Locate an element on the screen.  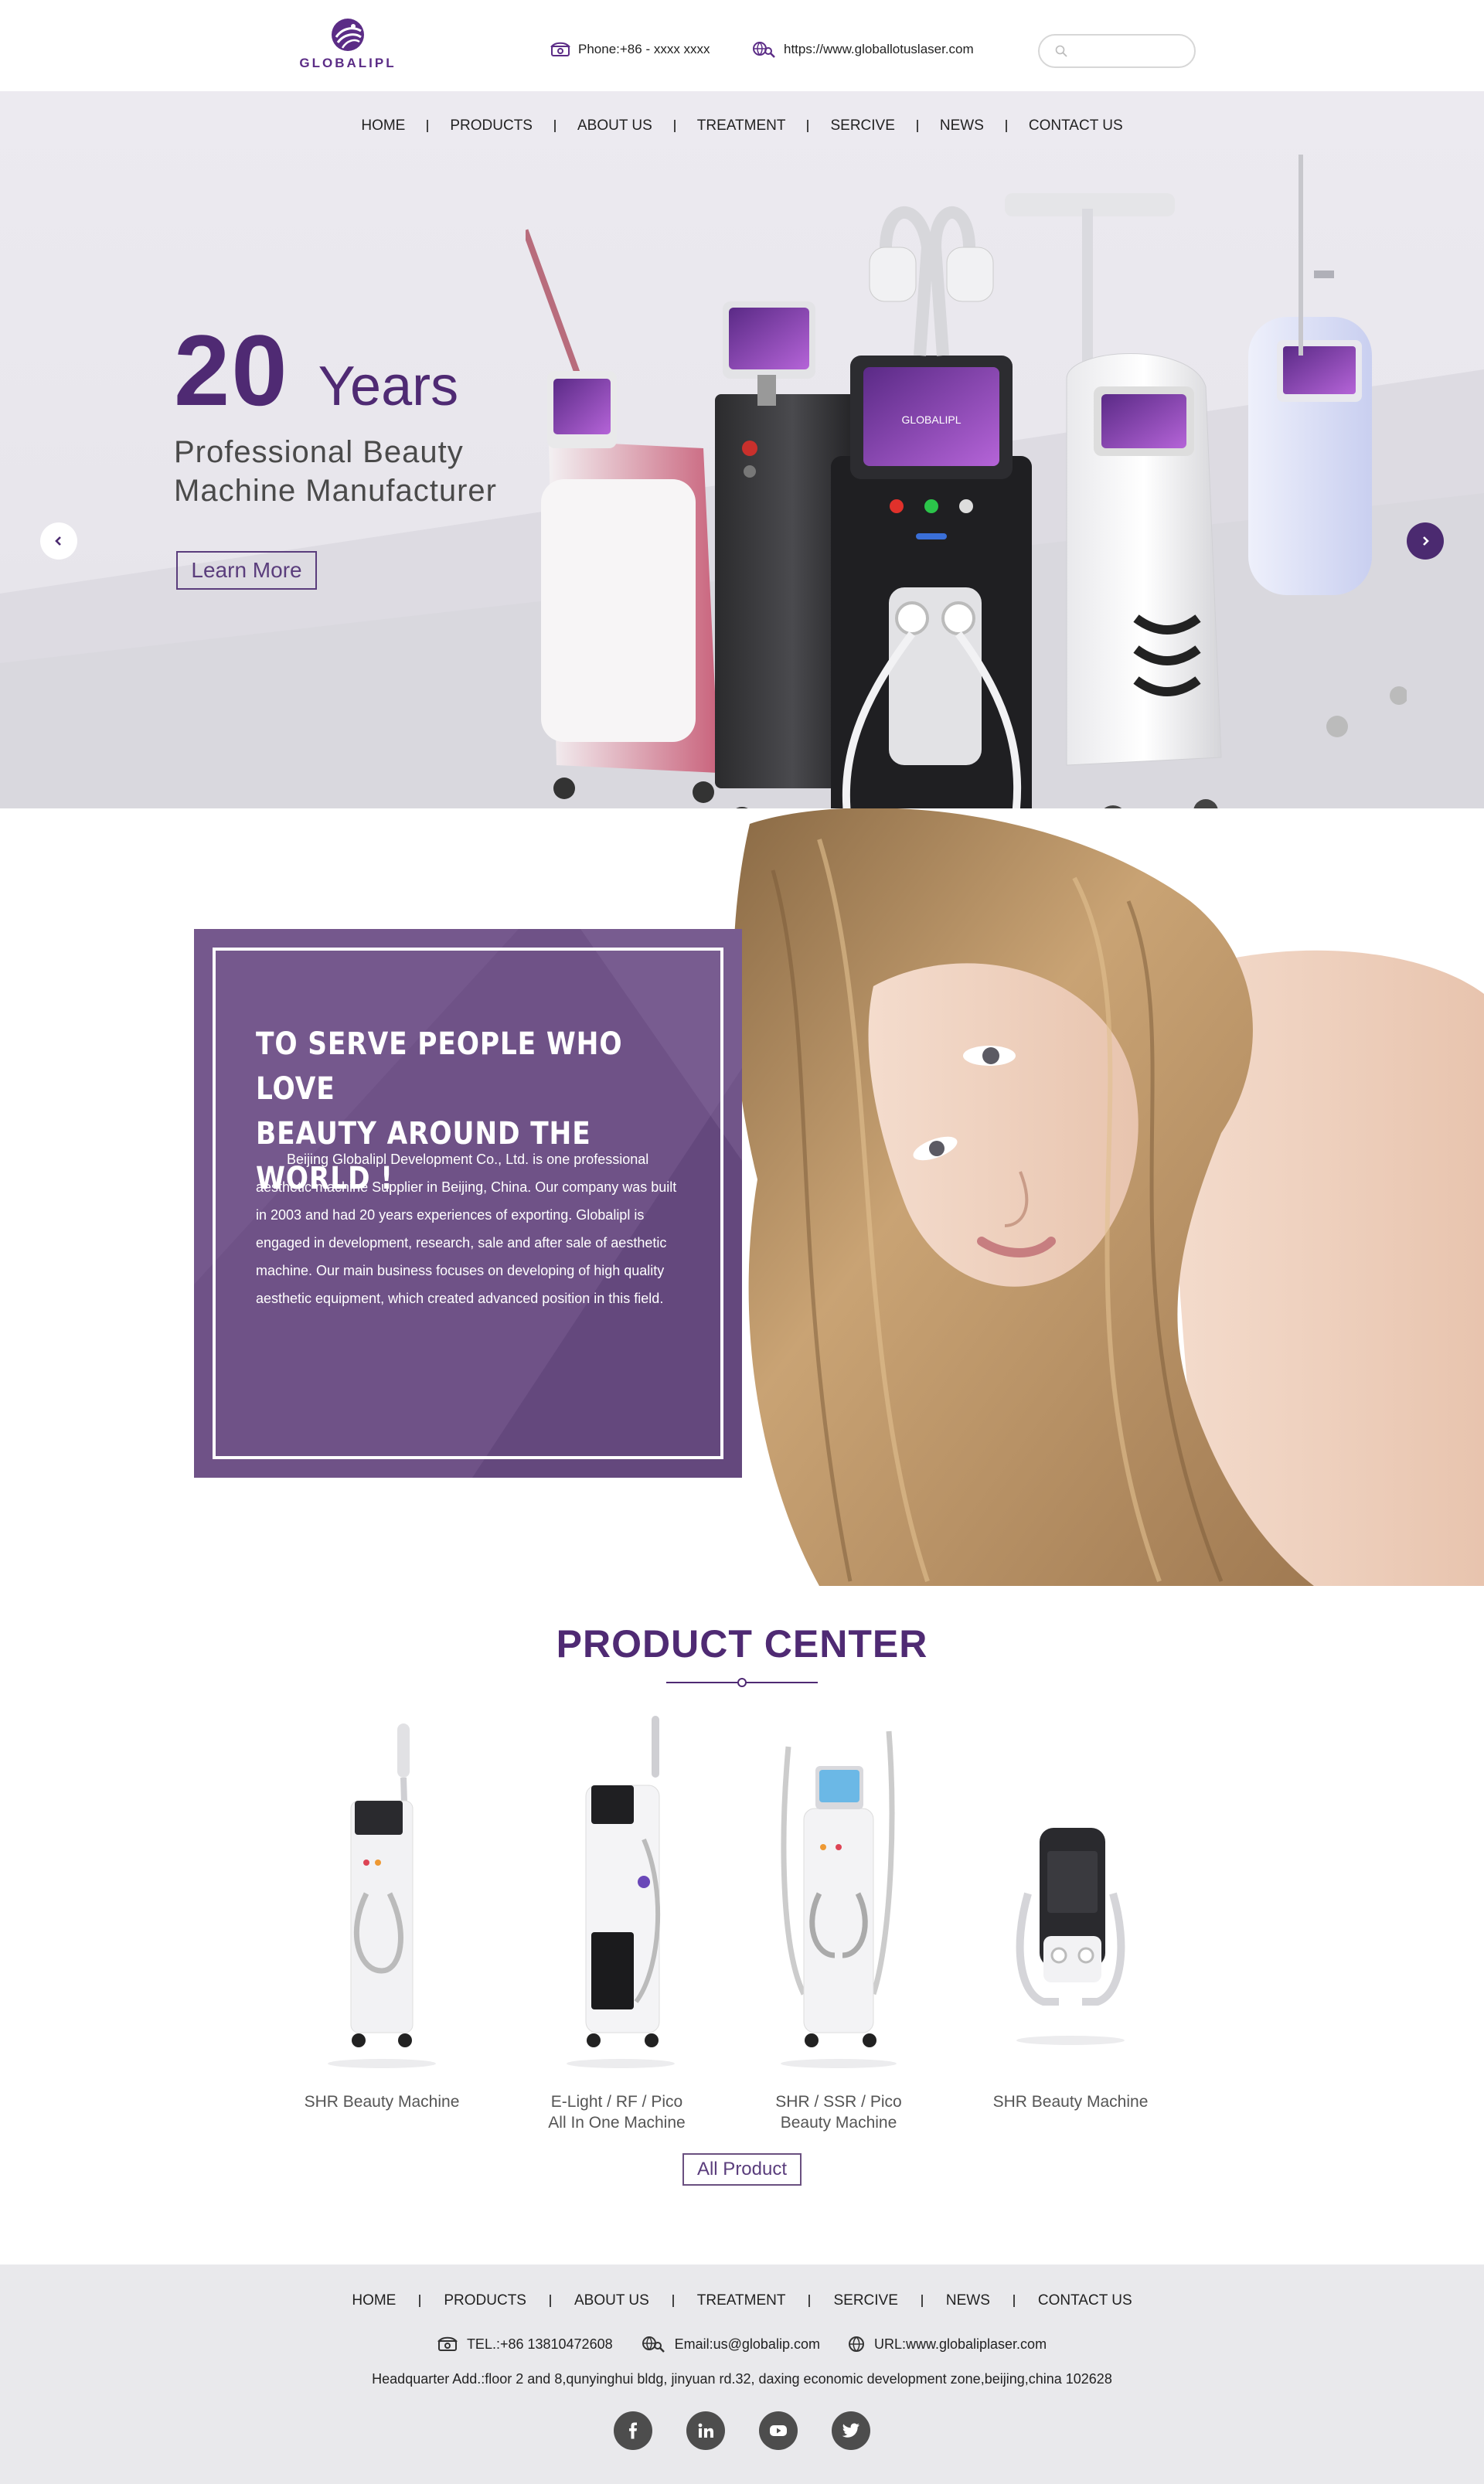
hero-years-number: 20 is located at coordinates (231, 370).